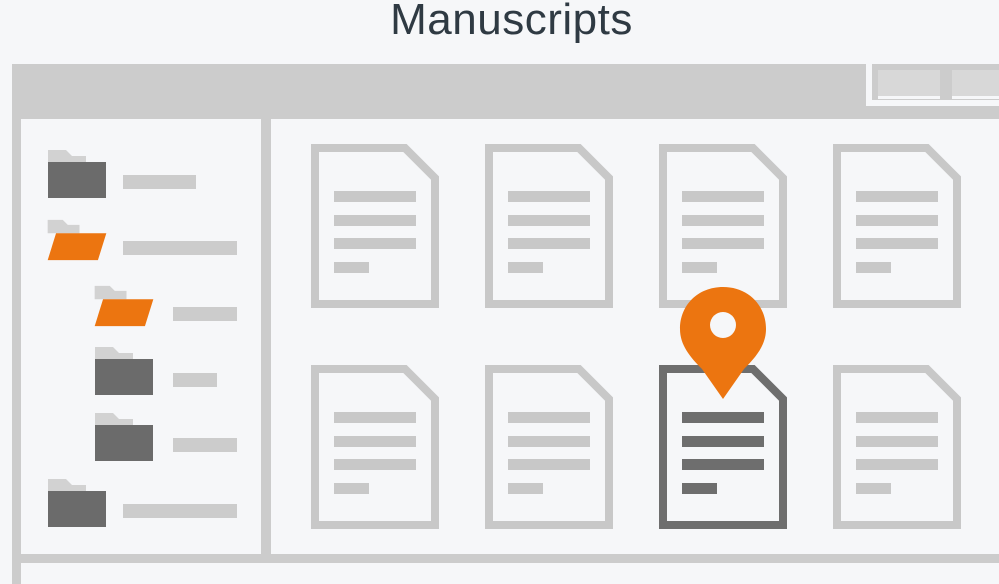  Describe the element at coordinates (511, 22) in the screenshot. I see `page-title: Manuscripts` at that location.